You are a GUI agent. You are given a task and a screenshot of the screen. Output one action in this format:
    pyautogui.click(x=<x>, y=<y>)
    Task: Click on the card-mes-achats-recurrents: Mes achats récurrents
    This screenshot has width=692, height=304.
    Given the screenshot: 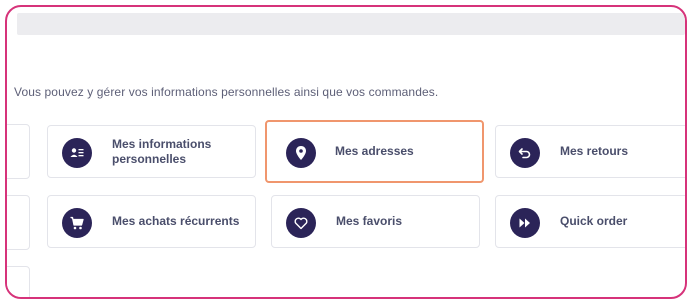 What is the action you would take?
    pyautogui.click(x=151, y=221)
    